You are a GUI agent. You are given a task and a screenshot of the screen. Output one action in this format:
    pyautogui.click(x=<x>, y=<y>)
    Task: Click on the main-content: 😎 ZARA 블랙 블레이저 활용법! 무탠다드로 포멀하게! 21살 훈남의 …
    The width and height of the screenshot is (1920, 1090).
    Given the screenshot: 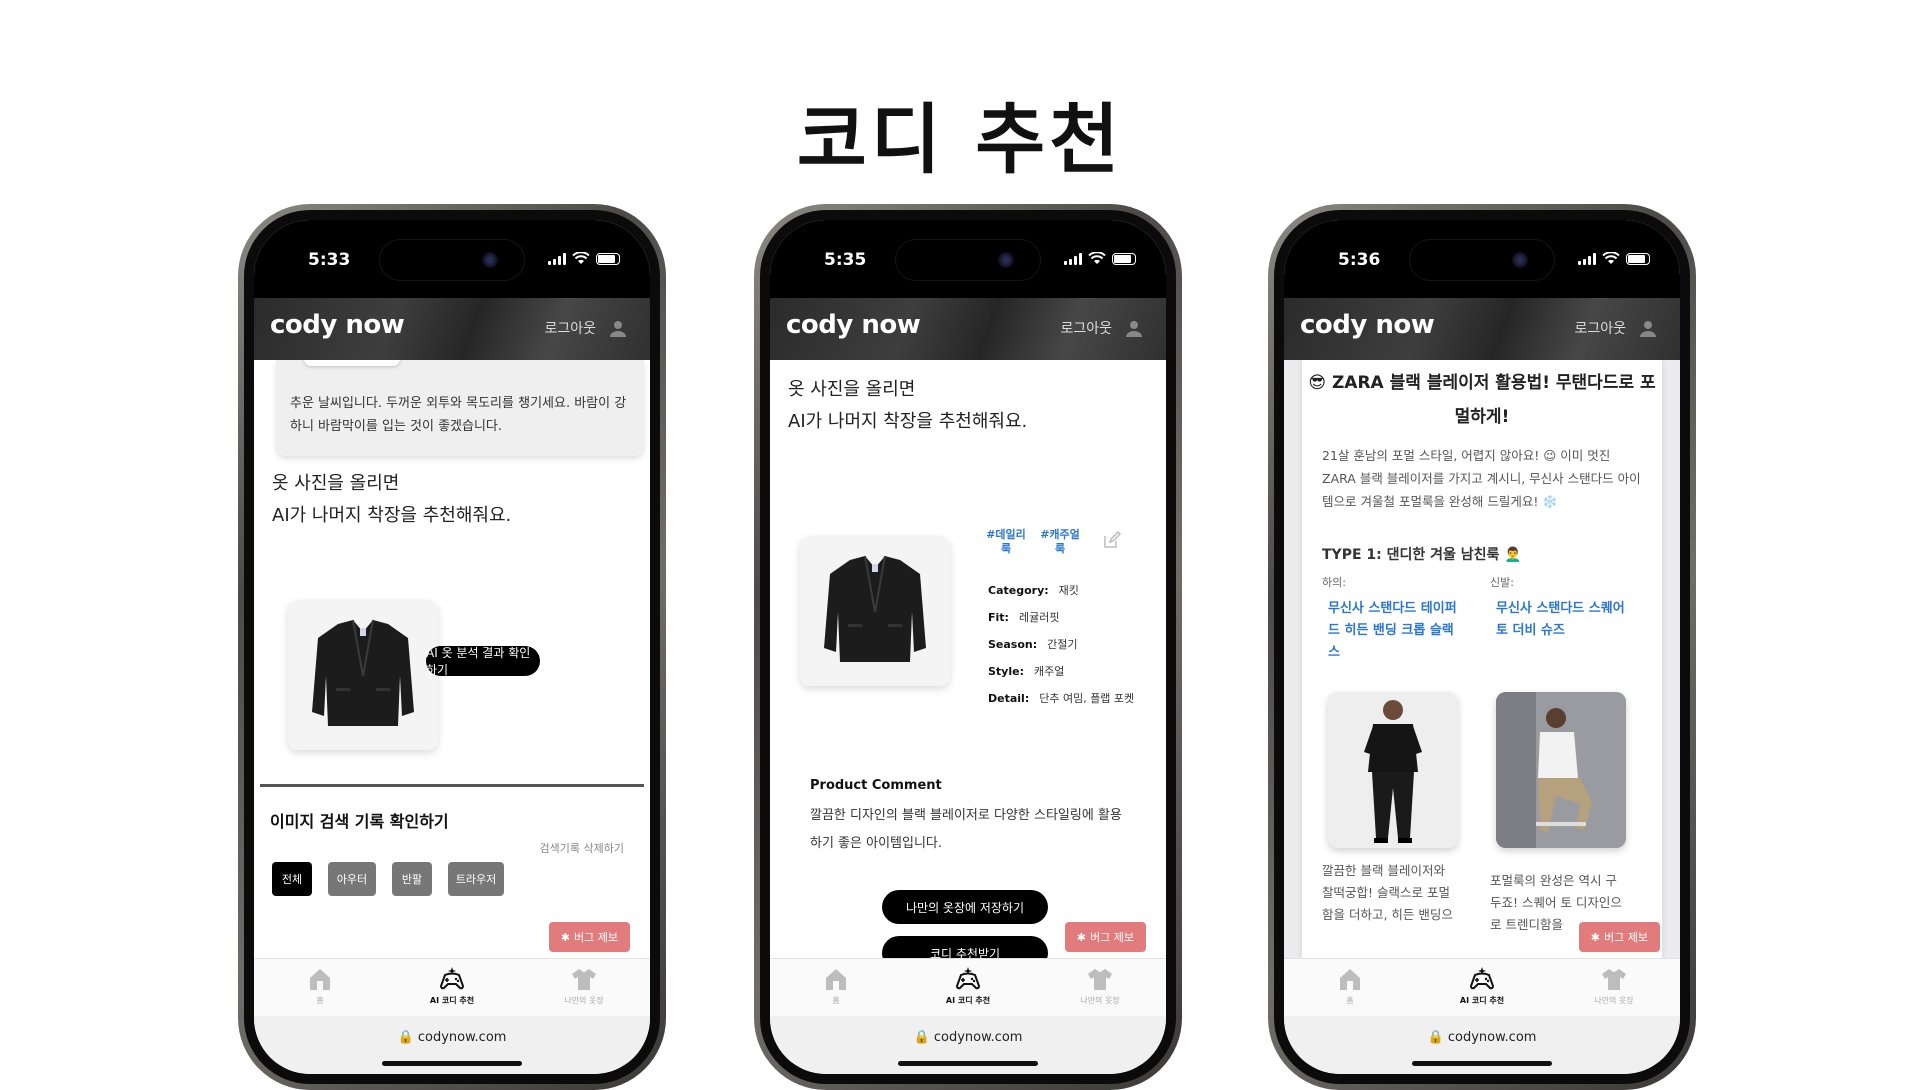 What is the action you would take?
    pyautogui.click(x=1482, y=659)
    